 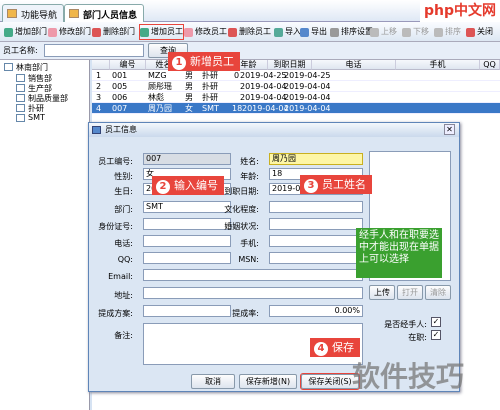 What do you see at coordinates (96, 32) in the screenshot?
I see `delete-icon` at bounding box center [96, 32].